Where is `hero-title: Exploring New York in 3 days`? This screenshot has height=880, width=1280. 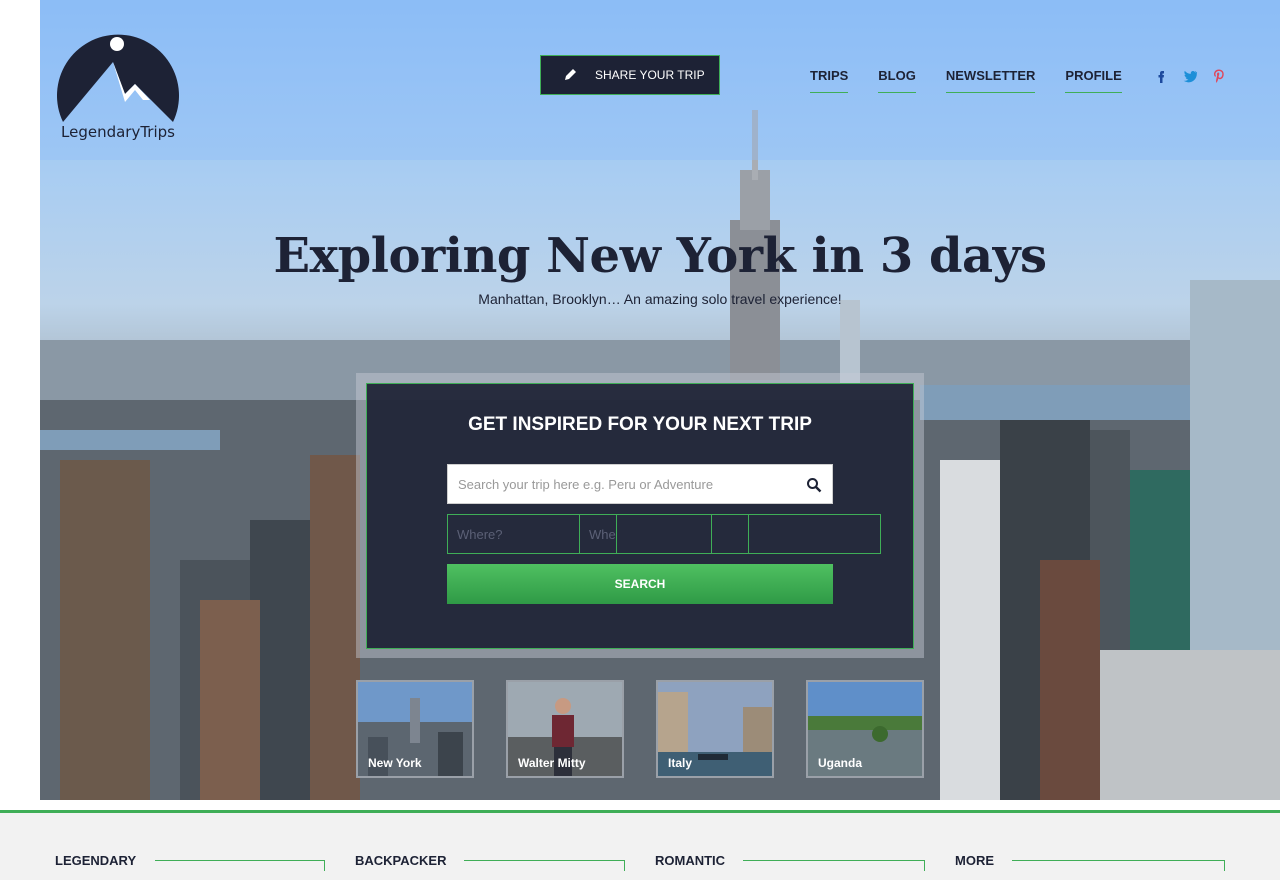 hero-title: Exploring New York in 3 days is located at coordinates (660, 256).